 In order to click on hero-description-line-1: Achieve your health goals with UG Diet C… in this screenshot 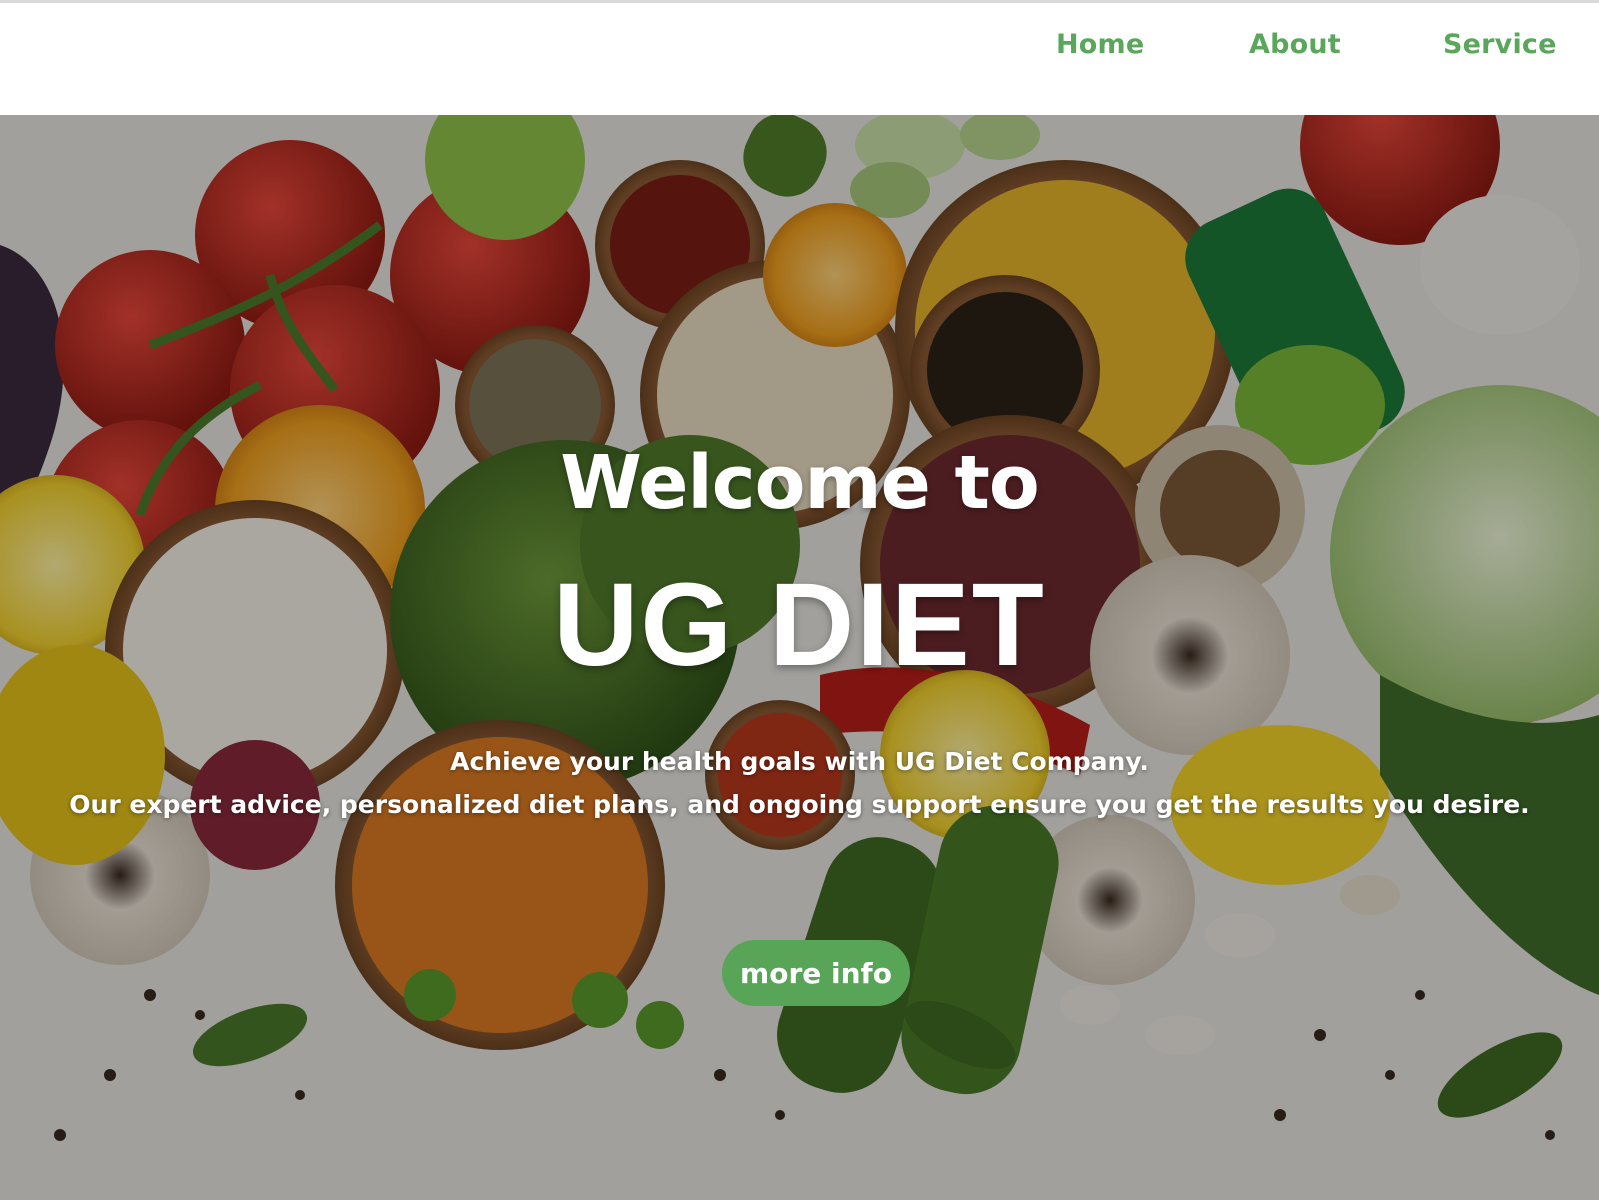, I will do `click(799, 761)`.